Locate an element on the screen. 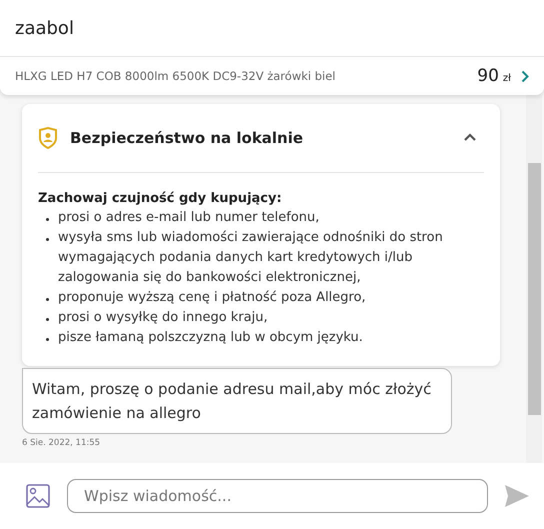  warning-item: pisze łamaną polszczyzną lub w obcym języku. is located at coordinates (211, 338).